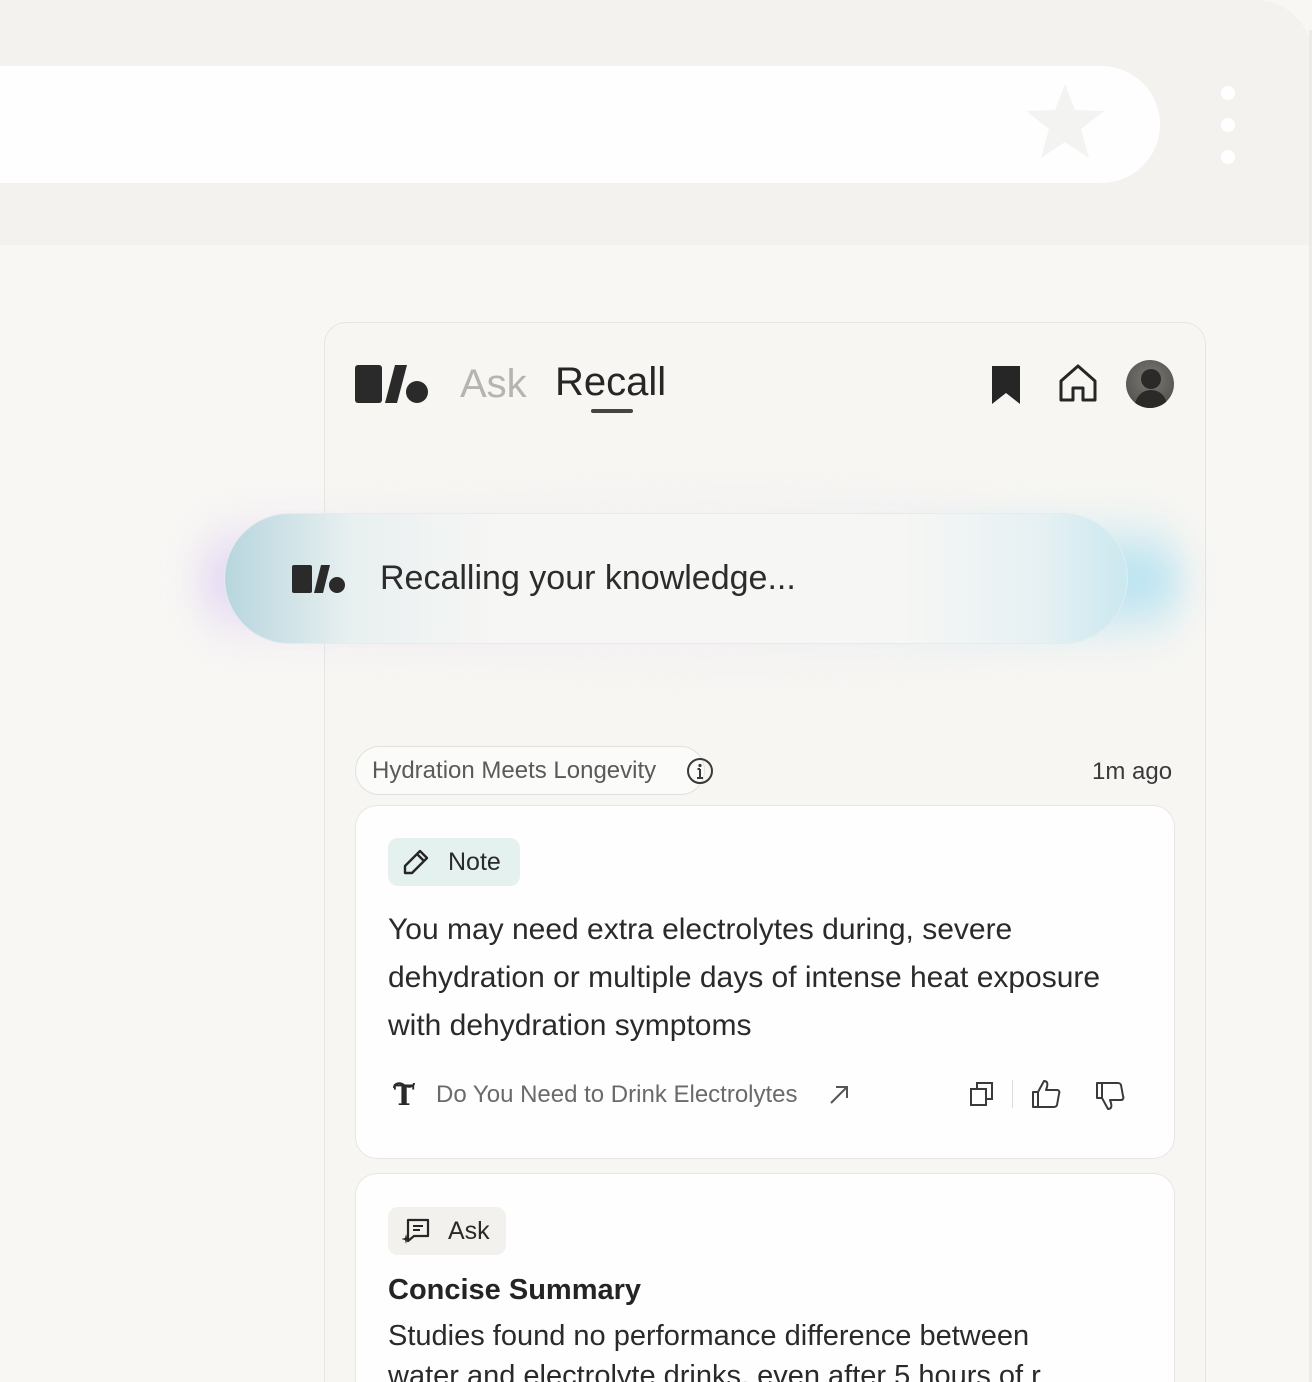 This screenshot has width=1312, height=1382. What do you see at coordinates (515, 1290) in the screenshot?
I see `summary-title: Concise Summary` at bounding box center [515, 1290].